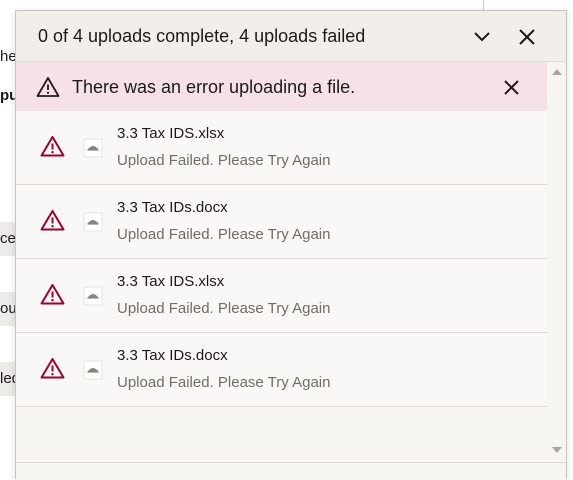 The height and width of the screenshot is (480, 573). I want to click on scroll-up-arrow, so click(557, 72).